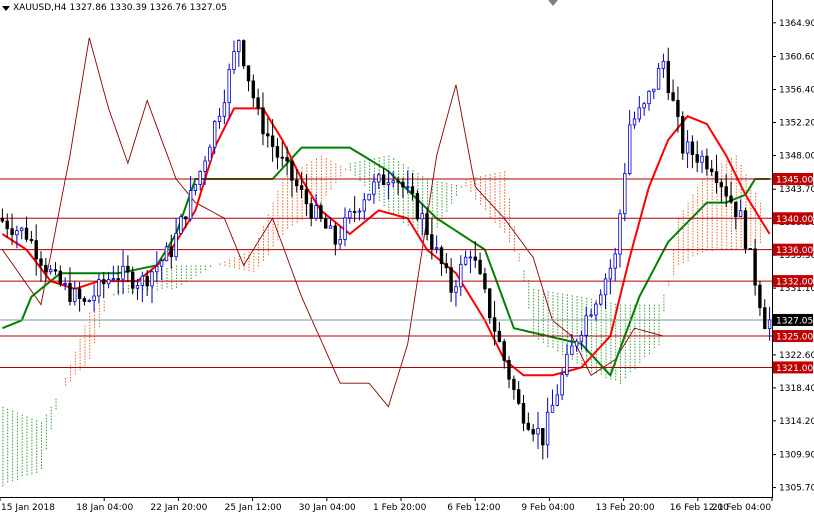 The image size is (814, 514). Describe the element at coordinates (625, 508) in the screenshot. I see `x-tick-label: 13 Feb 20:00` at that location.